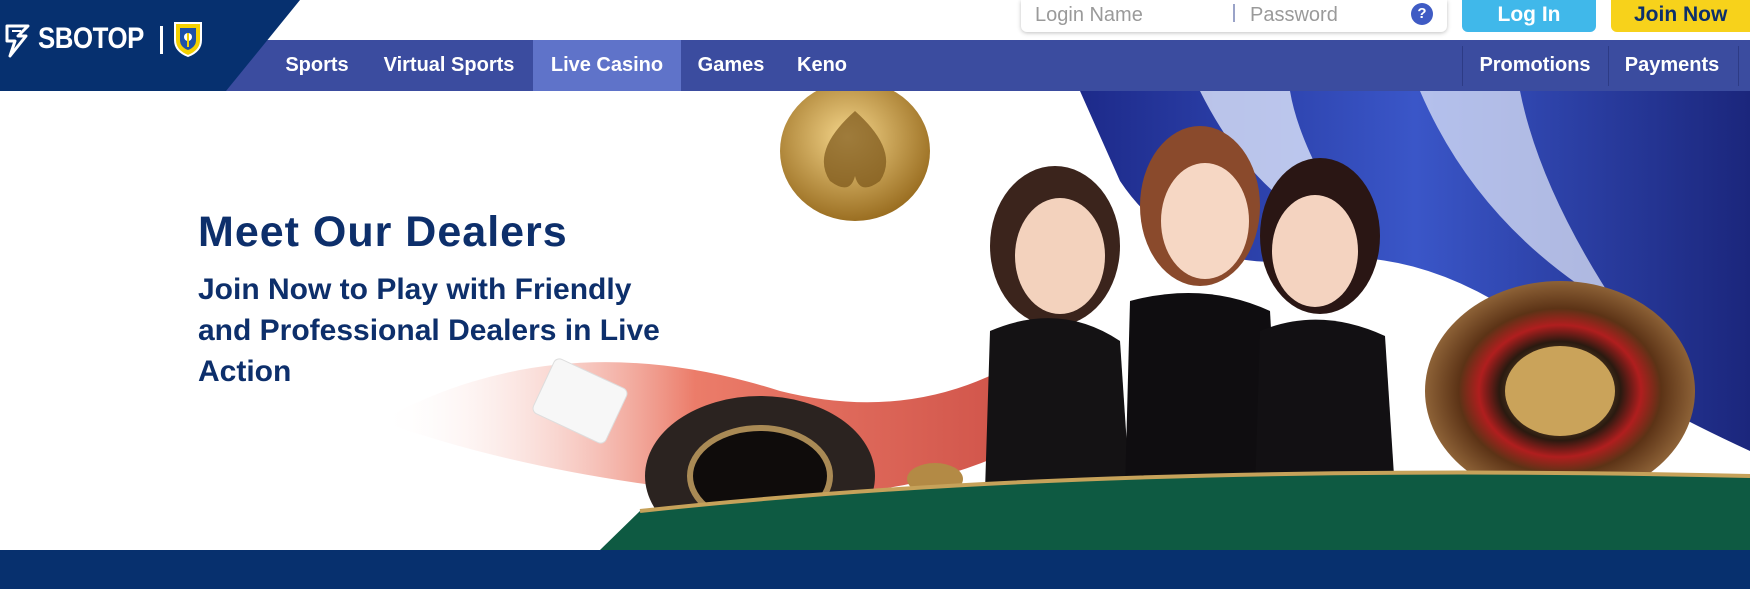  Describe the element at coordinates (1138, 15) in the screenshot. I see `login-name-input` at that location.